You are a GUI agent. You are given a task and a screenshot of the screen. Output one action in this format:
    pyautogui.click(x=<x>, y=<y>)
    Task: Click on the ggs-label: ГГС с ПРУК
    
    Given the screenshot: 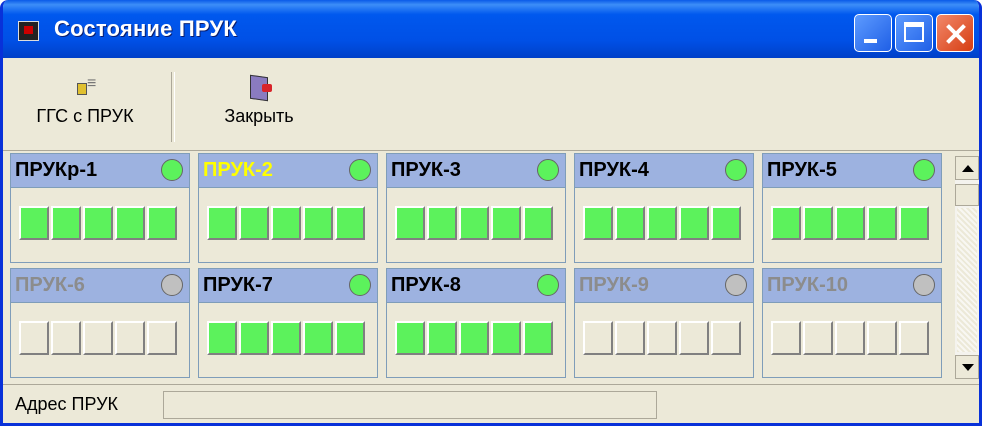 What is the action you would take?
    pyautogui.click(x=85, y=116)
    